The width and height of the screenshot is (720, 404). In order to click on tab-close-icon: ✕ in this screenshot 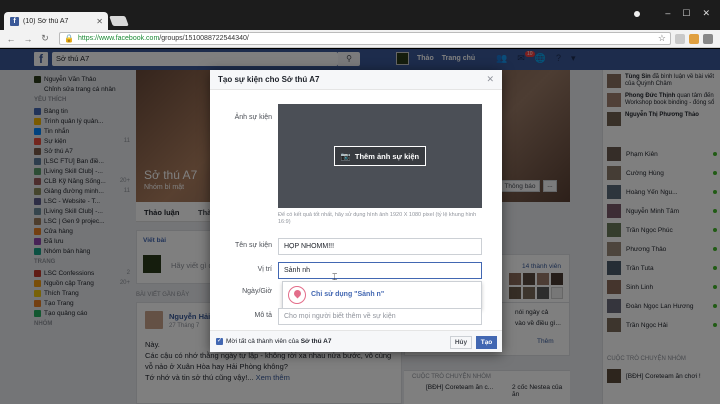, I will do `click(99, 21)`.